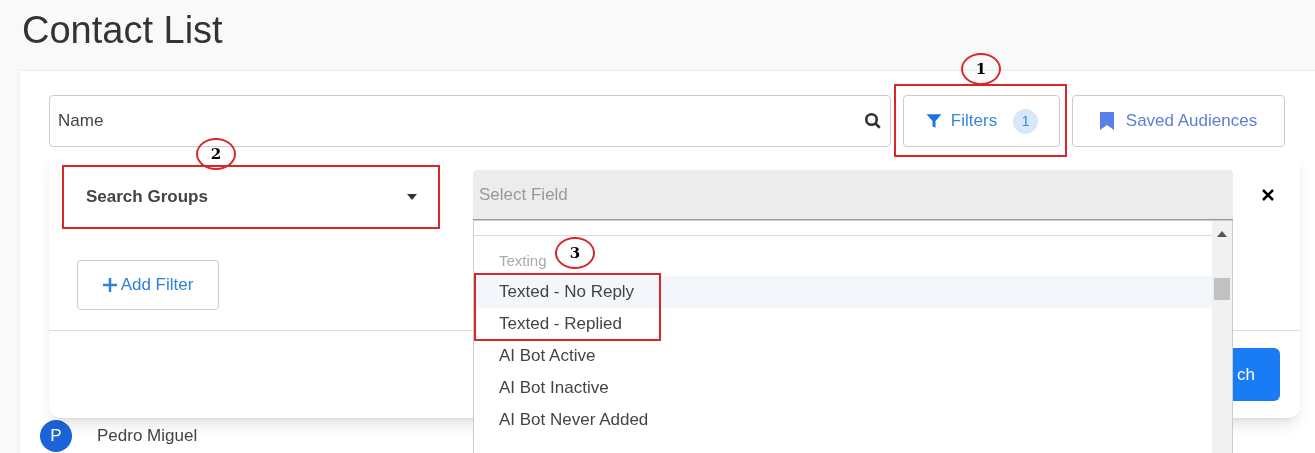  Describe the element at coordinates (981, 69) in the screenshot. I see `annotation-number: 1` at that location.